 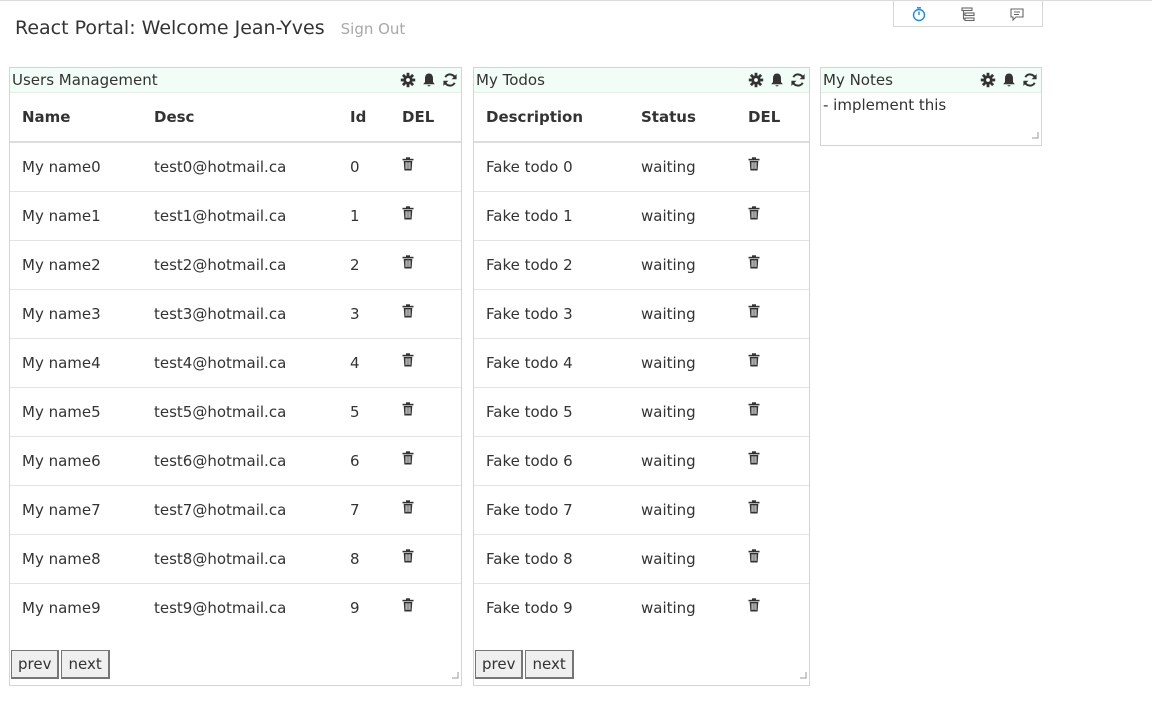 What do you see at coordinates (641, 559) in the screenshot?
I see `table-row: Fake todo 8 waiting` at bounding box center [641, 559].